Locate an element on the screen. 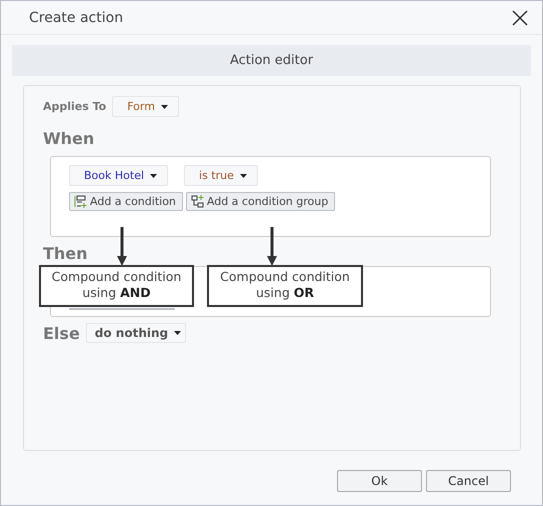  else-heading: Else is located at coordinates (61, 333).